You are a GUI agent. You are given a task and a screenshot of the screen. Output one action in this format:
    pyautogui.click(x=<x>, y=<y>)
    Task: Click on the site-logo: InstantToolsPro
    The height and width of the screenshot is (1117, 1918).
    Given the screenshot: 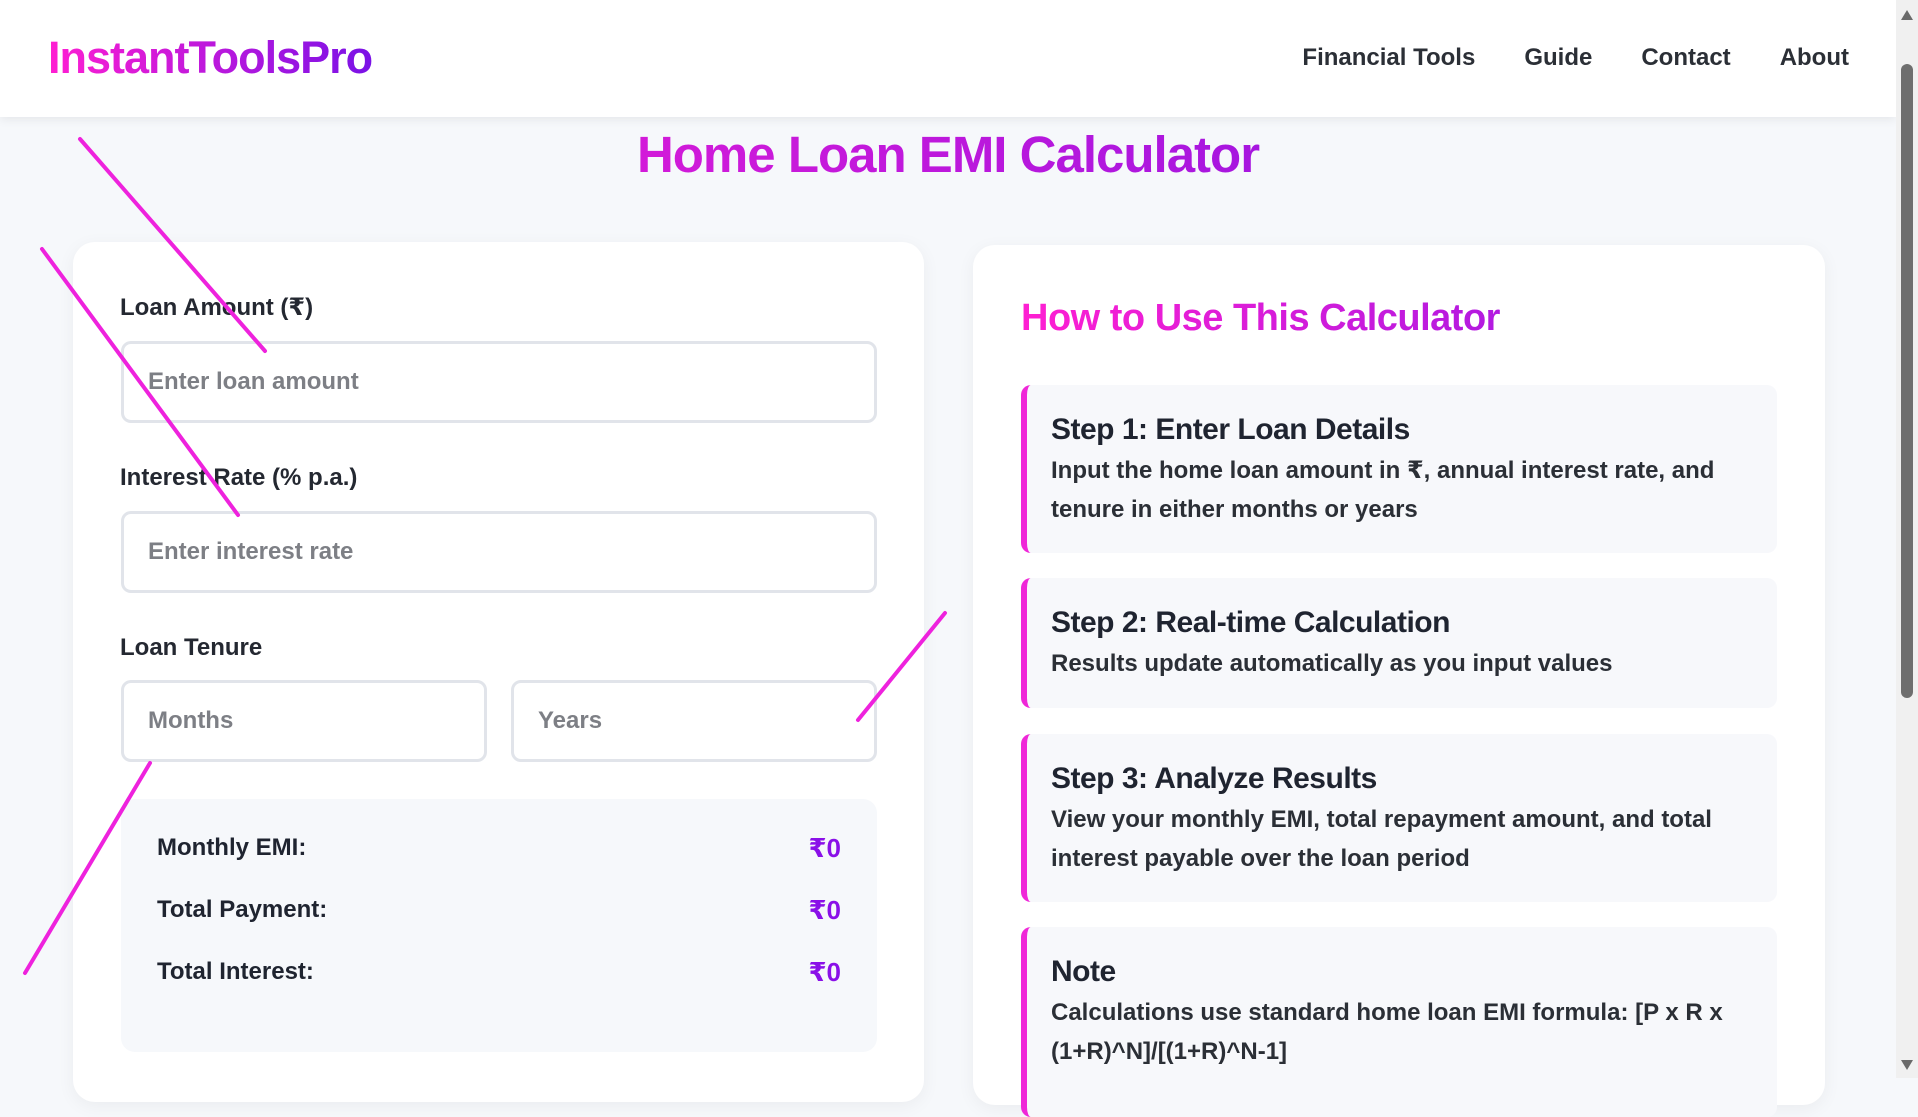 What is the action you would take?
    pyautogui.click(x=210, y=57)
    